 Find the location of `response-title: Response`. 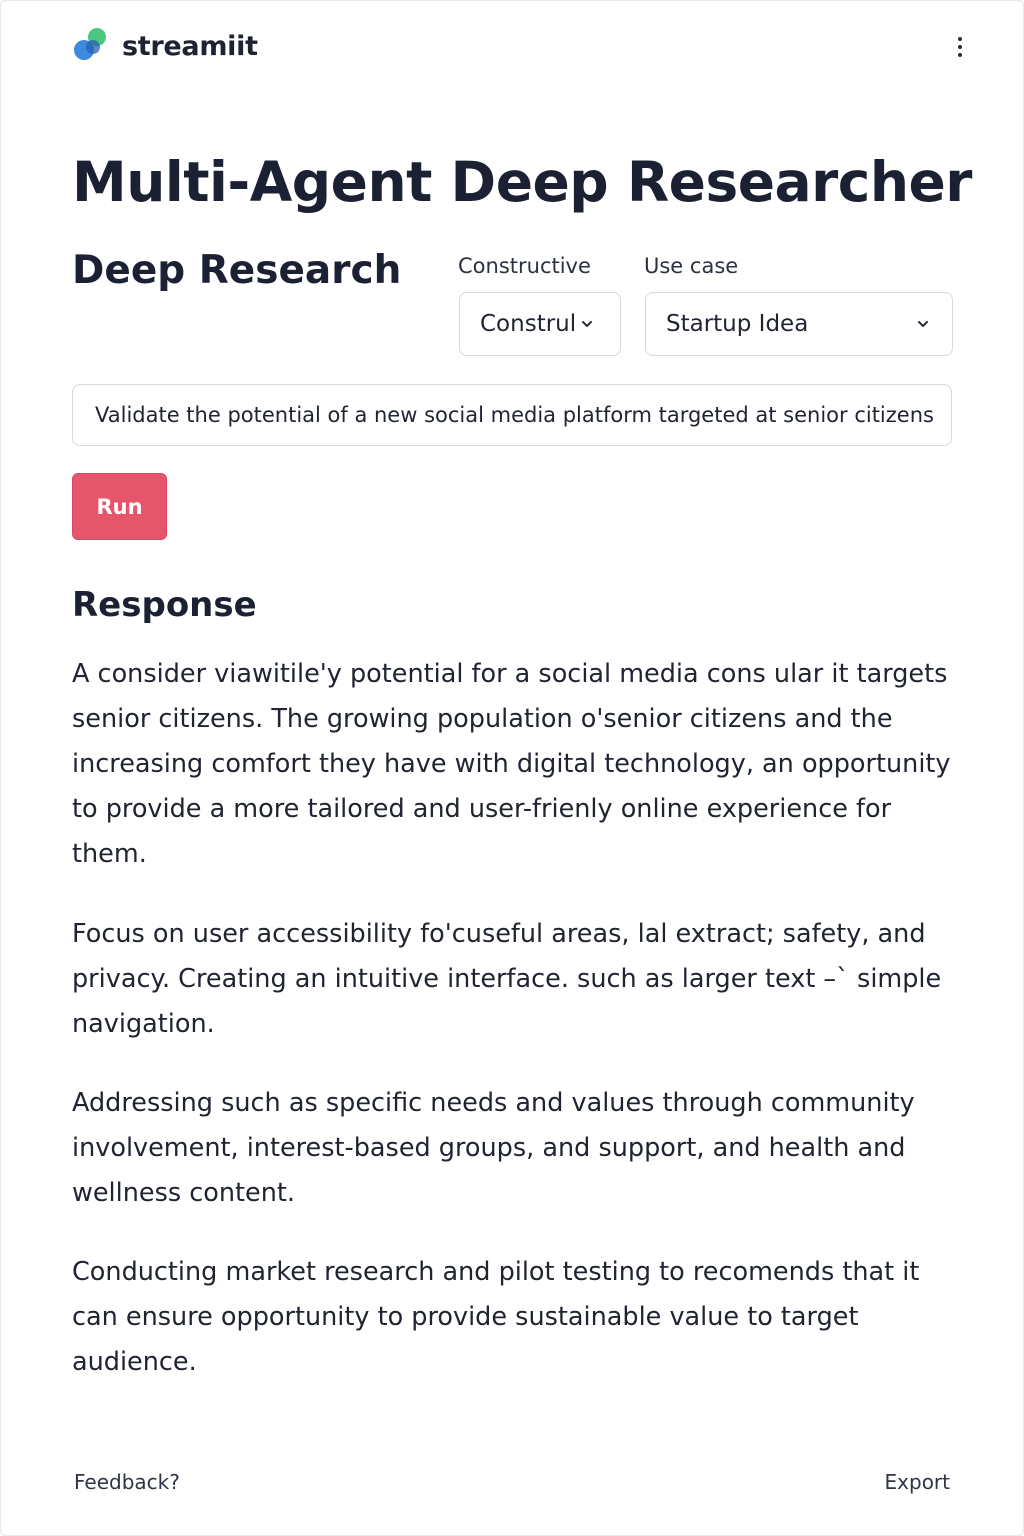

response-title: Response is located at coordinates (164, 605).